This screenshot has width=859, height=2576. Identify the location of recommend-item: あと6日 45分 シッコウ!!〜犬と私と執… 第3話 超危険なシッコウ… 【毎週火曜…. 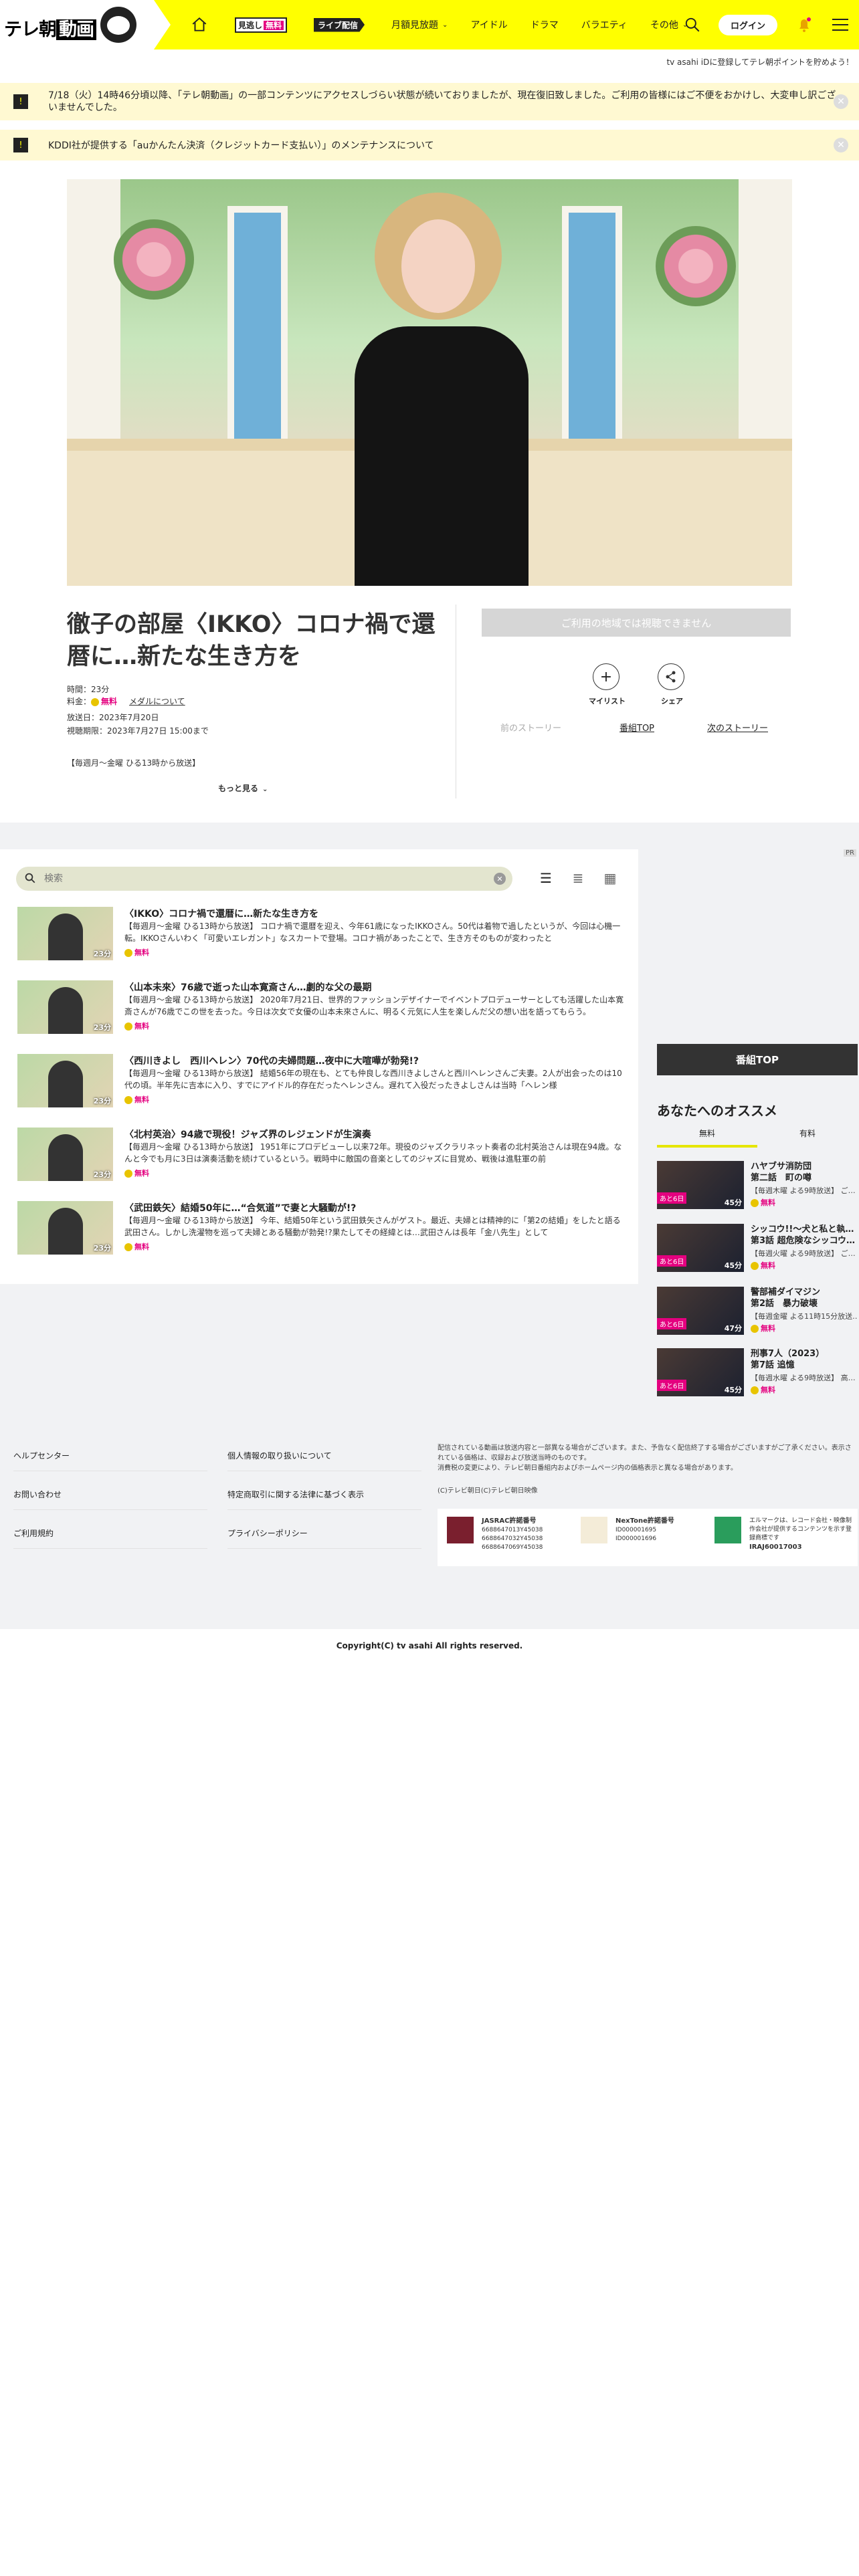
(757, 1250).